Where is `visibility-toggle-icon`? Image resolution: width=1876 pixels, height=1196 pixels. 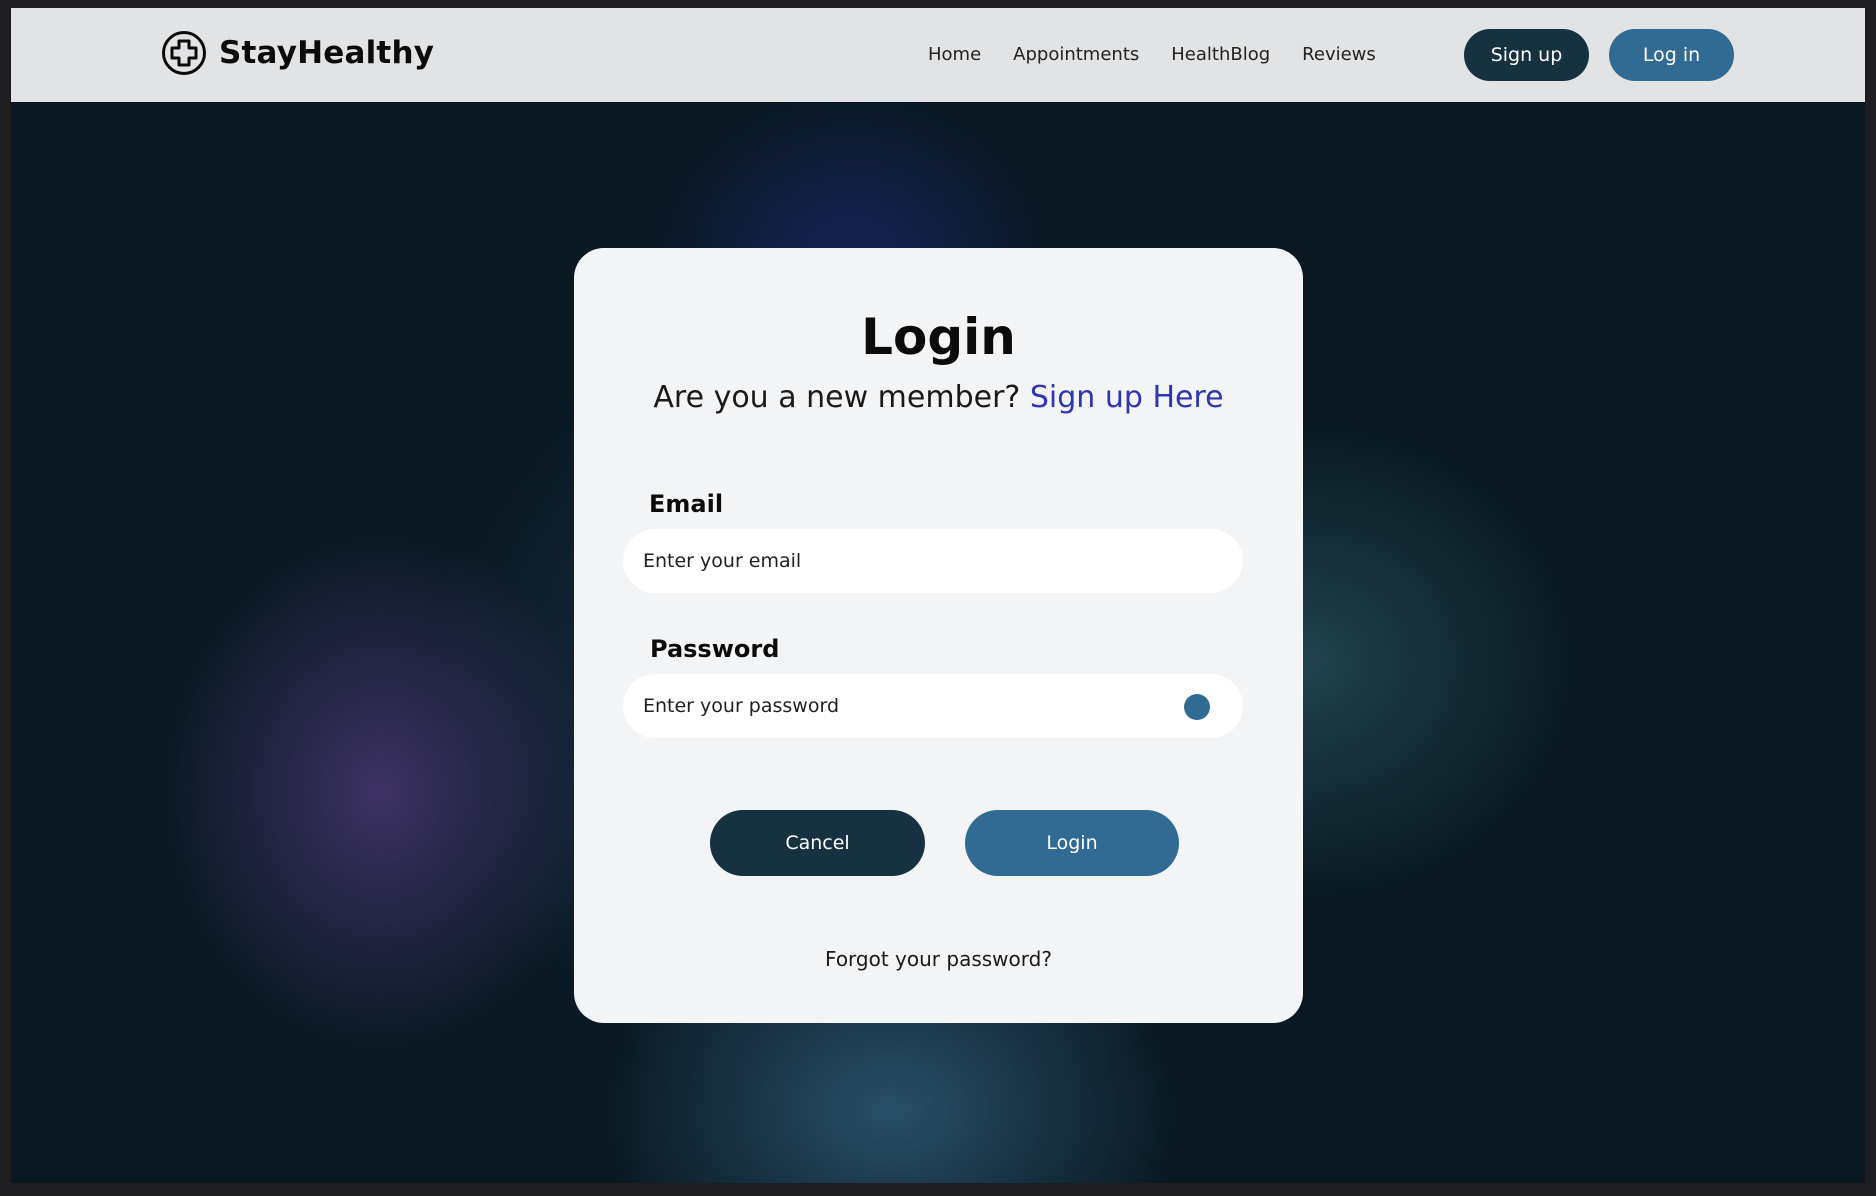 visibility-toggle-icon is located at coordinates (1197, 707).